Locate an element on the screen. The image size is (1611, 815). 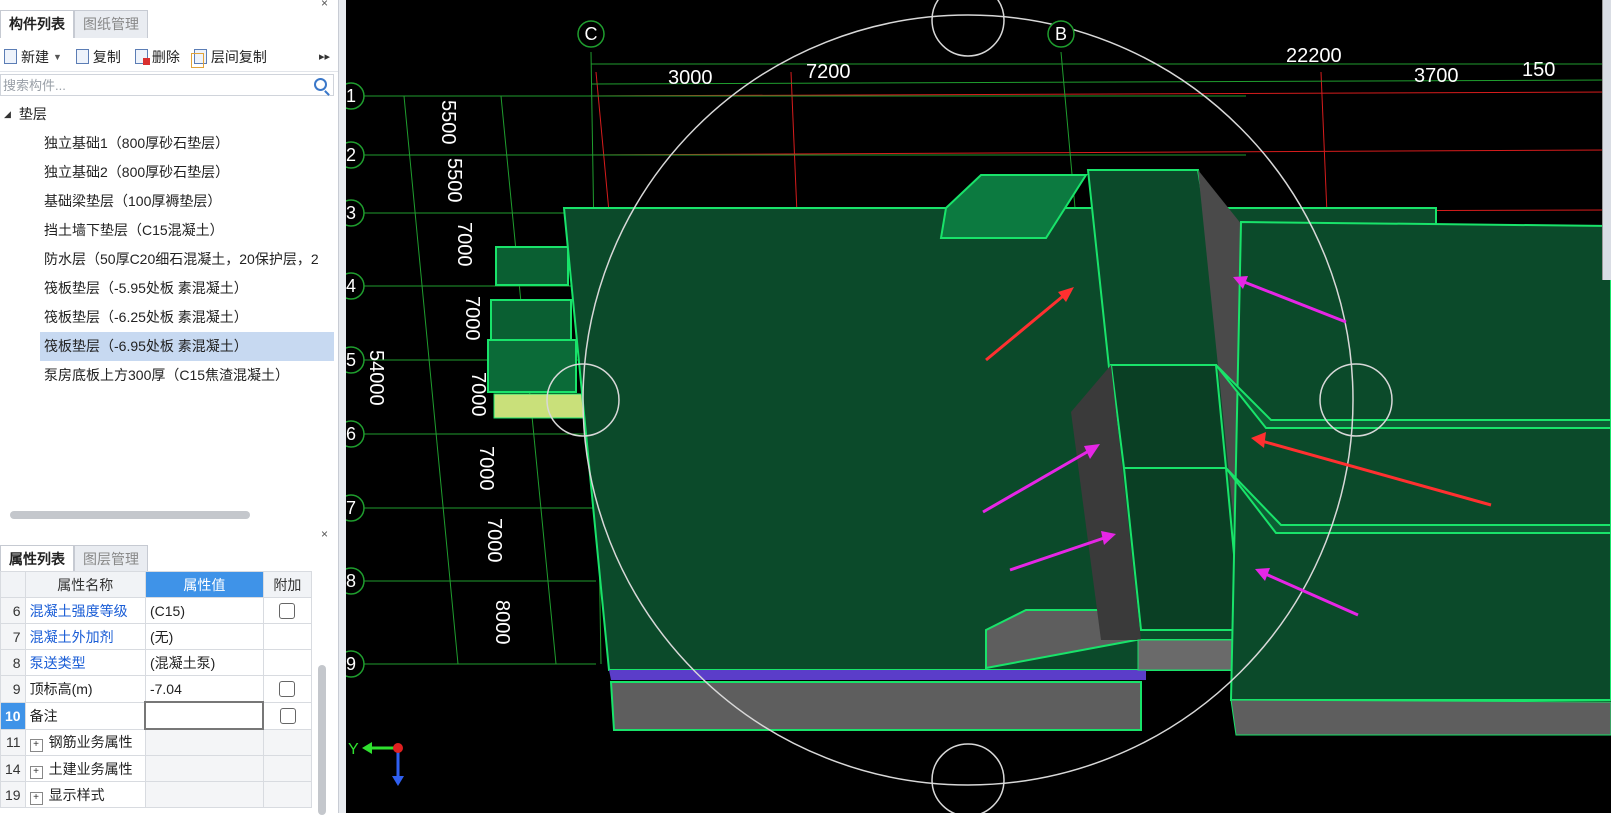
property-name: 混凝土强度等级 is located at coordinates (85, 610).